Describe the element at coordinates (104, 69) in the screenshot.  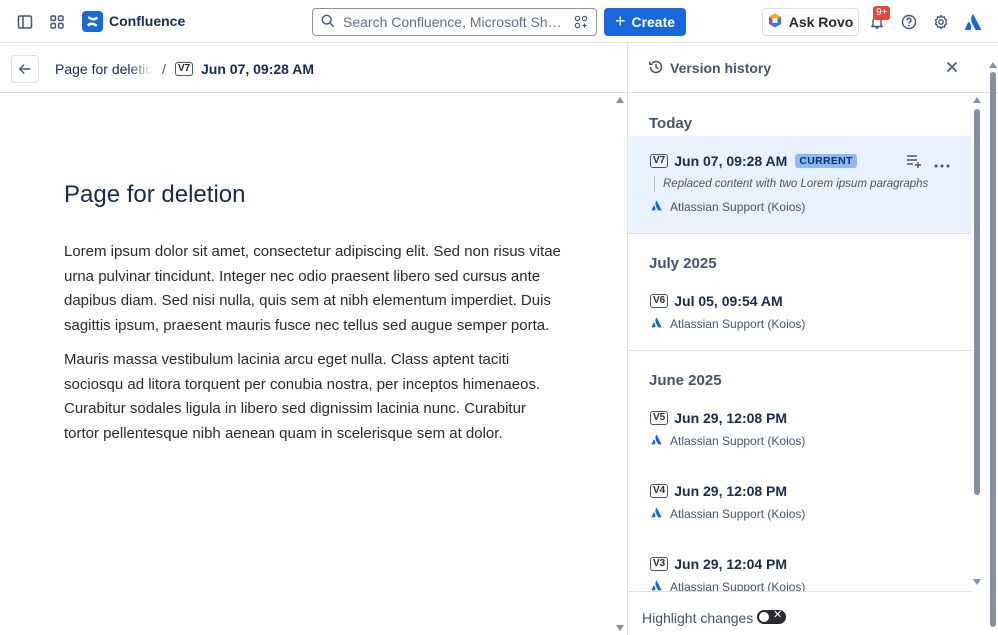
I see `breadcrumb-page-link: Page for deletion` at that location.